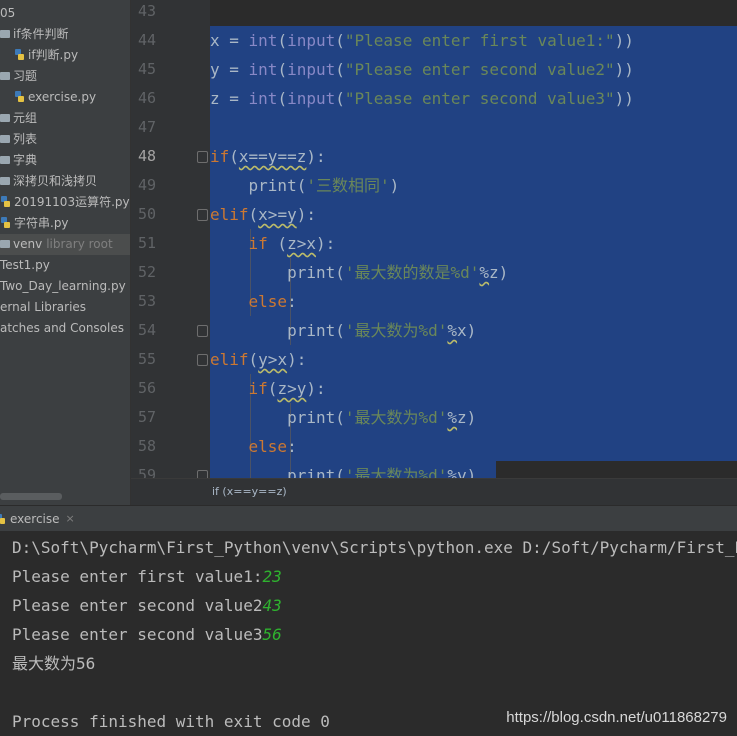 The image size is (737, 736). I want to click on tree-item: ernal Libraries, so click(43, 307).